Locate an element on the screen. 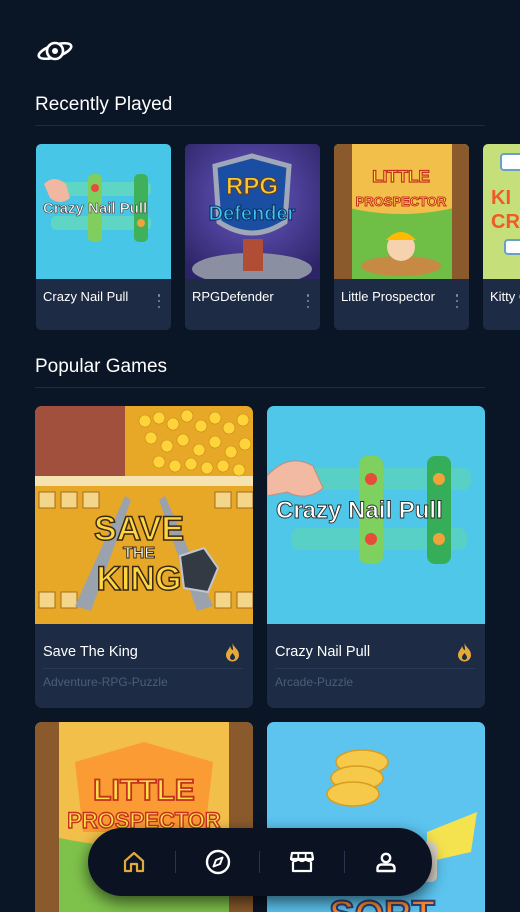  nav-explore is located at coordinates (218, 862).